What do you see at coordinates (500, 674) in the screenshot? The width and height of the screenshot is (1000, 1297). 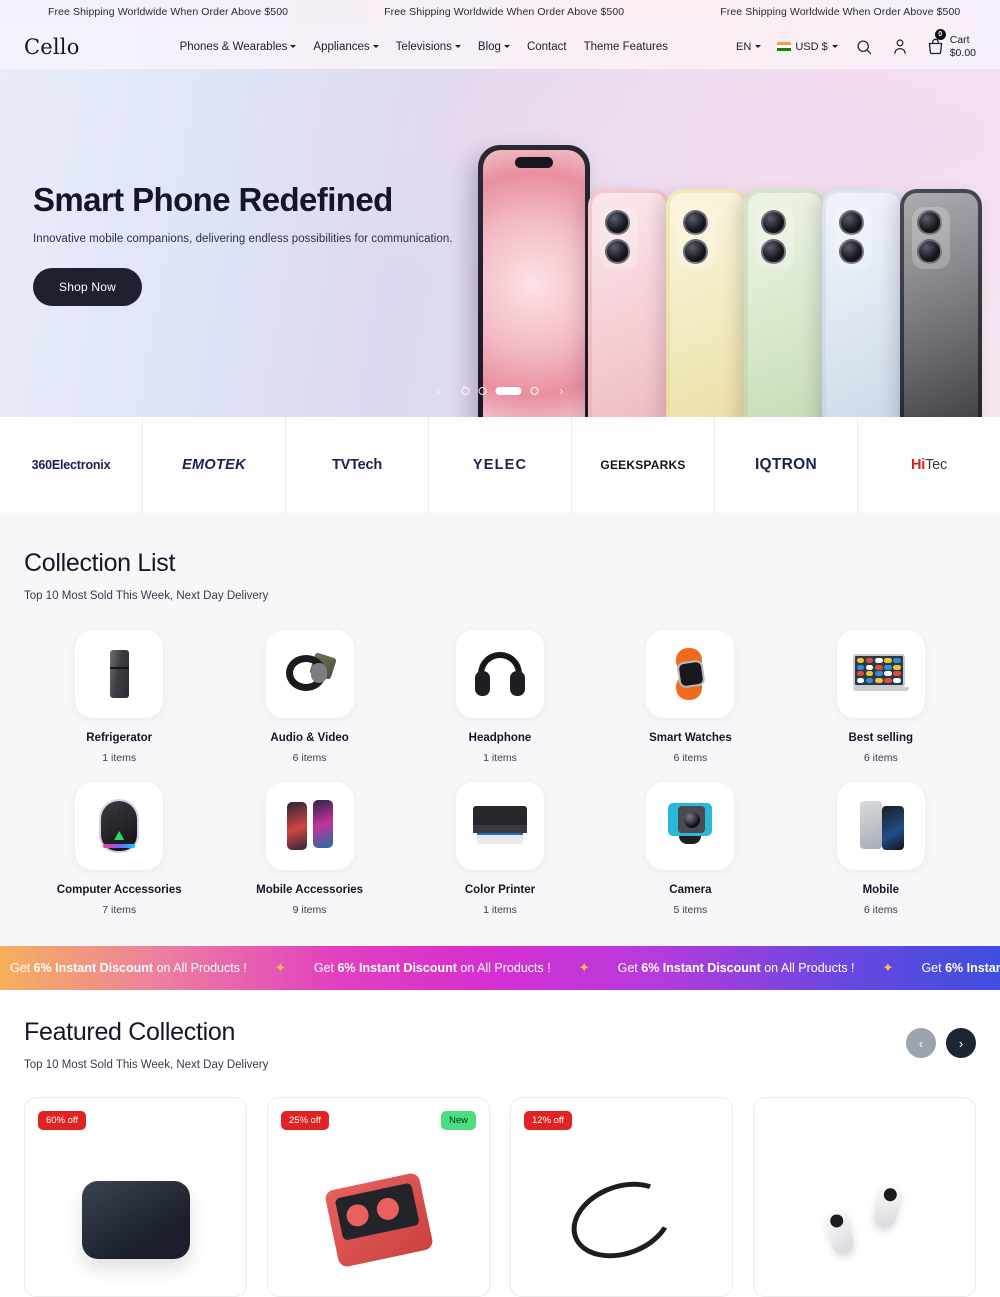 I see `headphone-icon` at bounding box center [500, 674].